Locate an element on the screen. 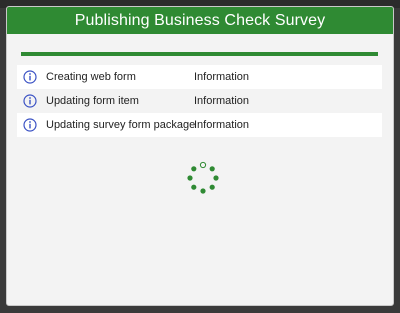 This screenshot has height=313, width=400. log-message: Updating form item is located at coordinates (92, 101).